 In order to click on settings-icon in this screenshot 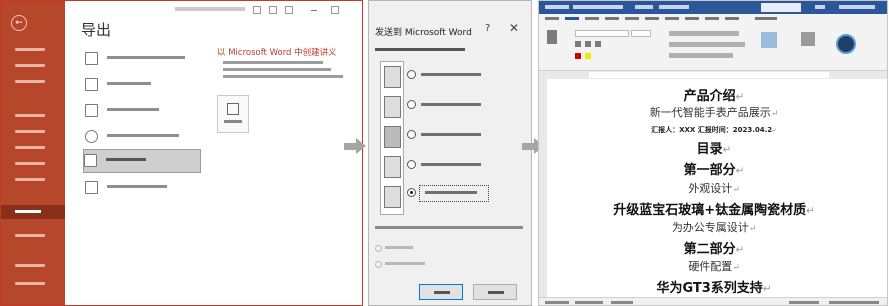, I will do `click(289, 10)`.